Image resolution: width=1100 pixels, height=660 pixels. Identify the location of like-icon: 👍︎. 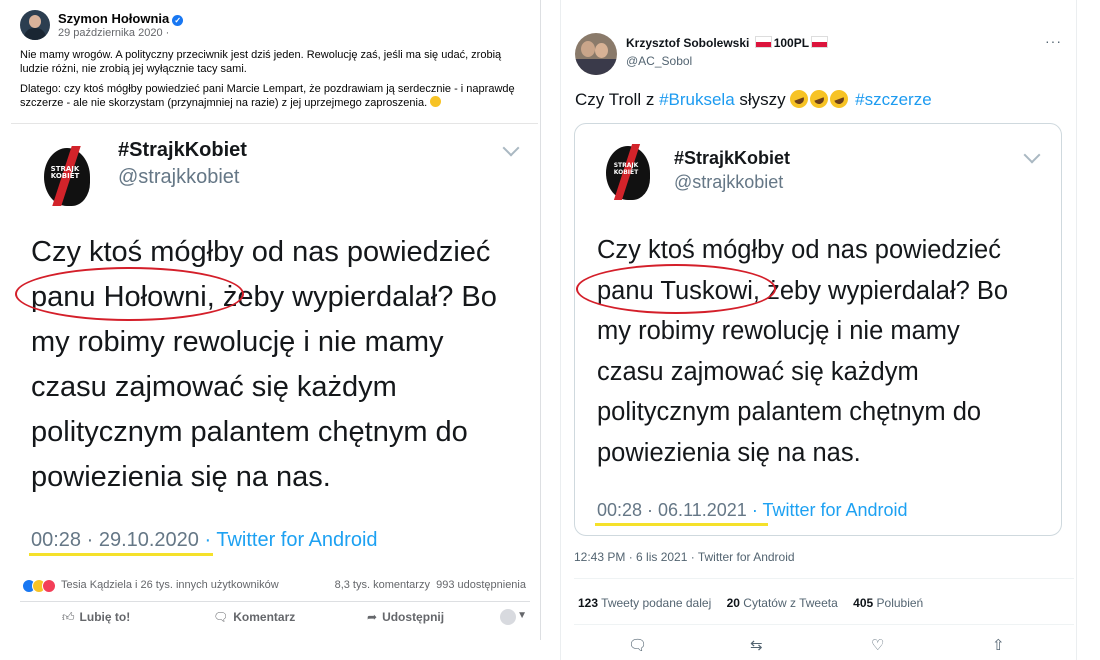
(68, 617).